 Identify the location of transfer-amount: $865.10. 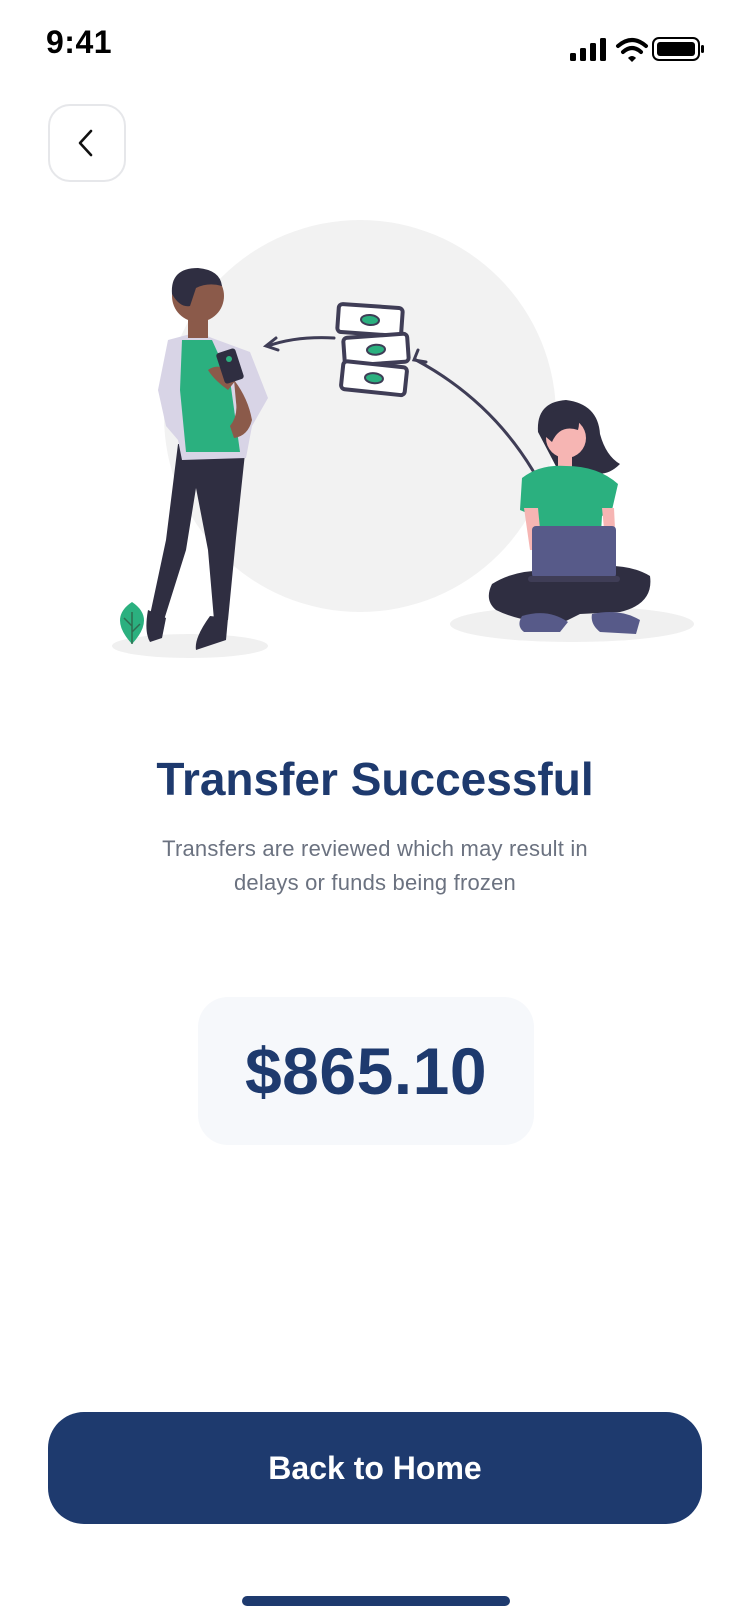
(366, 1071).